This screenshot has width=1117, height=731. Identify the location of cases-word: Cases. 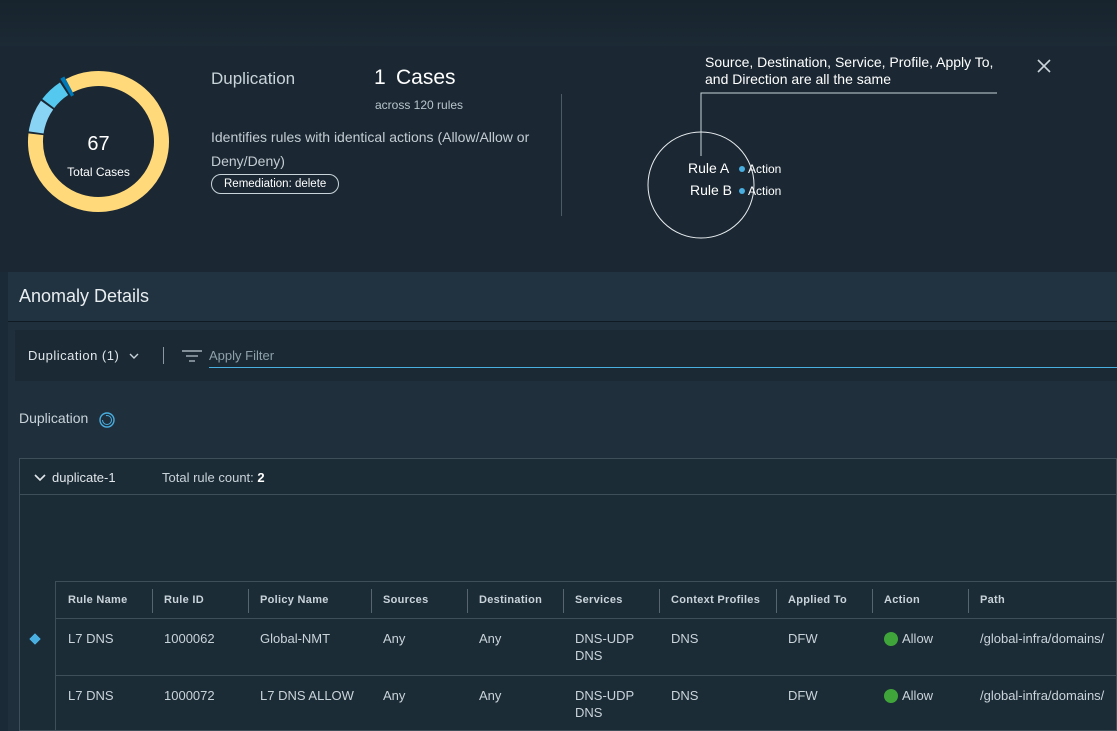
(426, 77).